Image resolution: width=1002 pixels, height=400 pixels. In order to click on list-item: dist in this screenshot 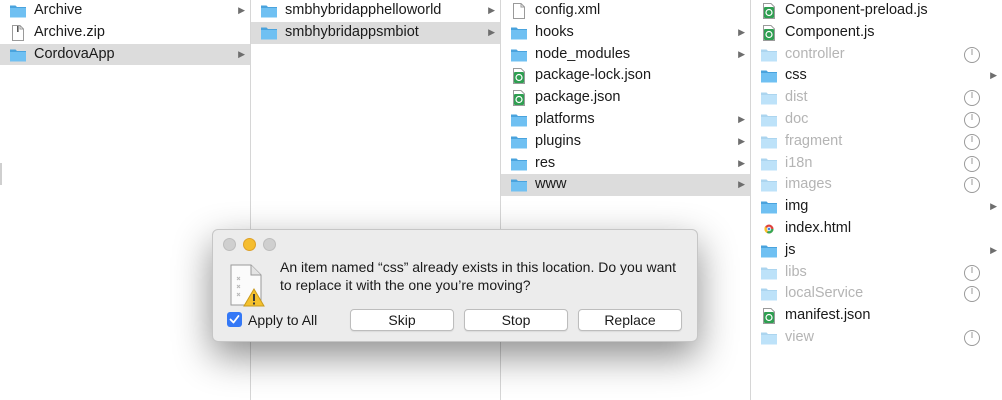, I will do `click(876, 98)`.